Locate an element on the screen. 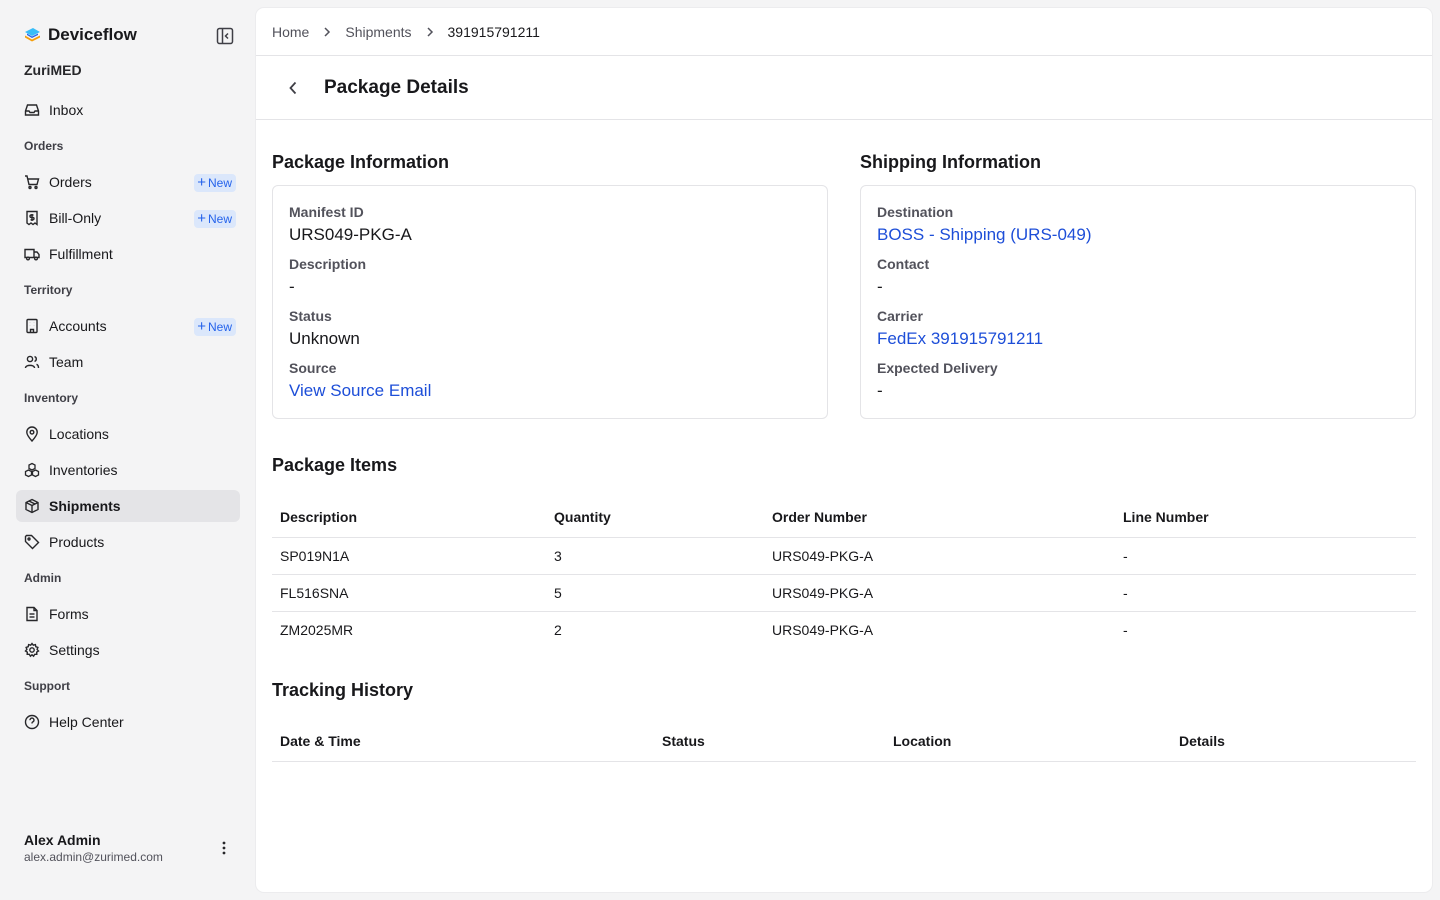 The width and height of the screenshot is (1440, 900). sidebar-item-orders: Orders + New is located at coordinates (128, 182).